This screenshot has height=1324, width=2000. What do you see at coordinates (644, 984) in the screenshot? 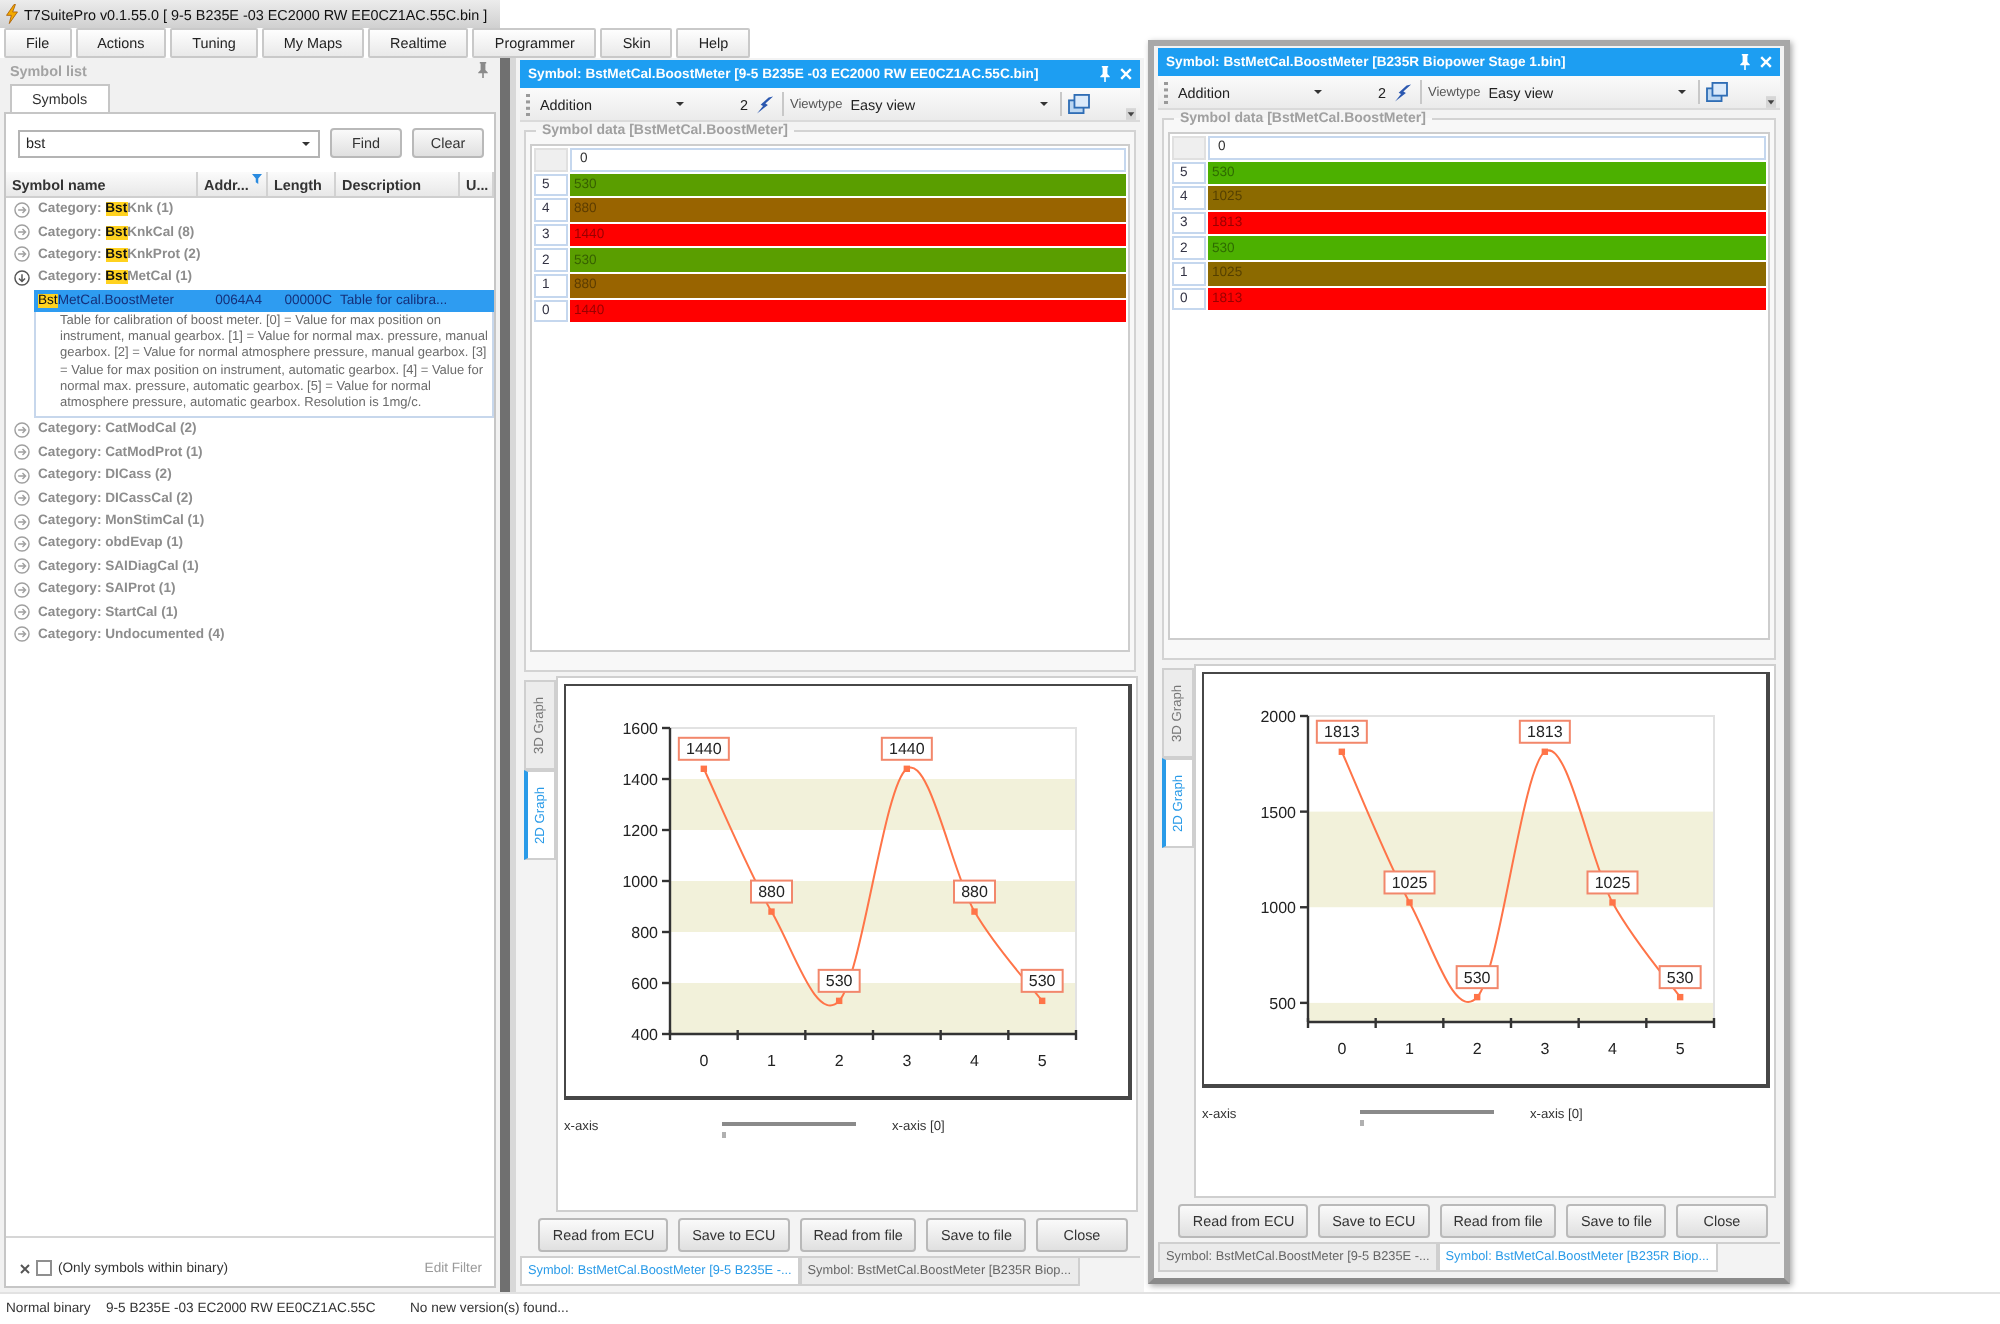
I see `y-tick-label: 600` at bounding box center [644, 984].